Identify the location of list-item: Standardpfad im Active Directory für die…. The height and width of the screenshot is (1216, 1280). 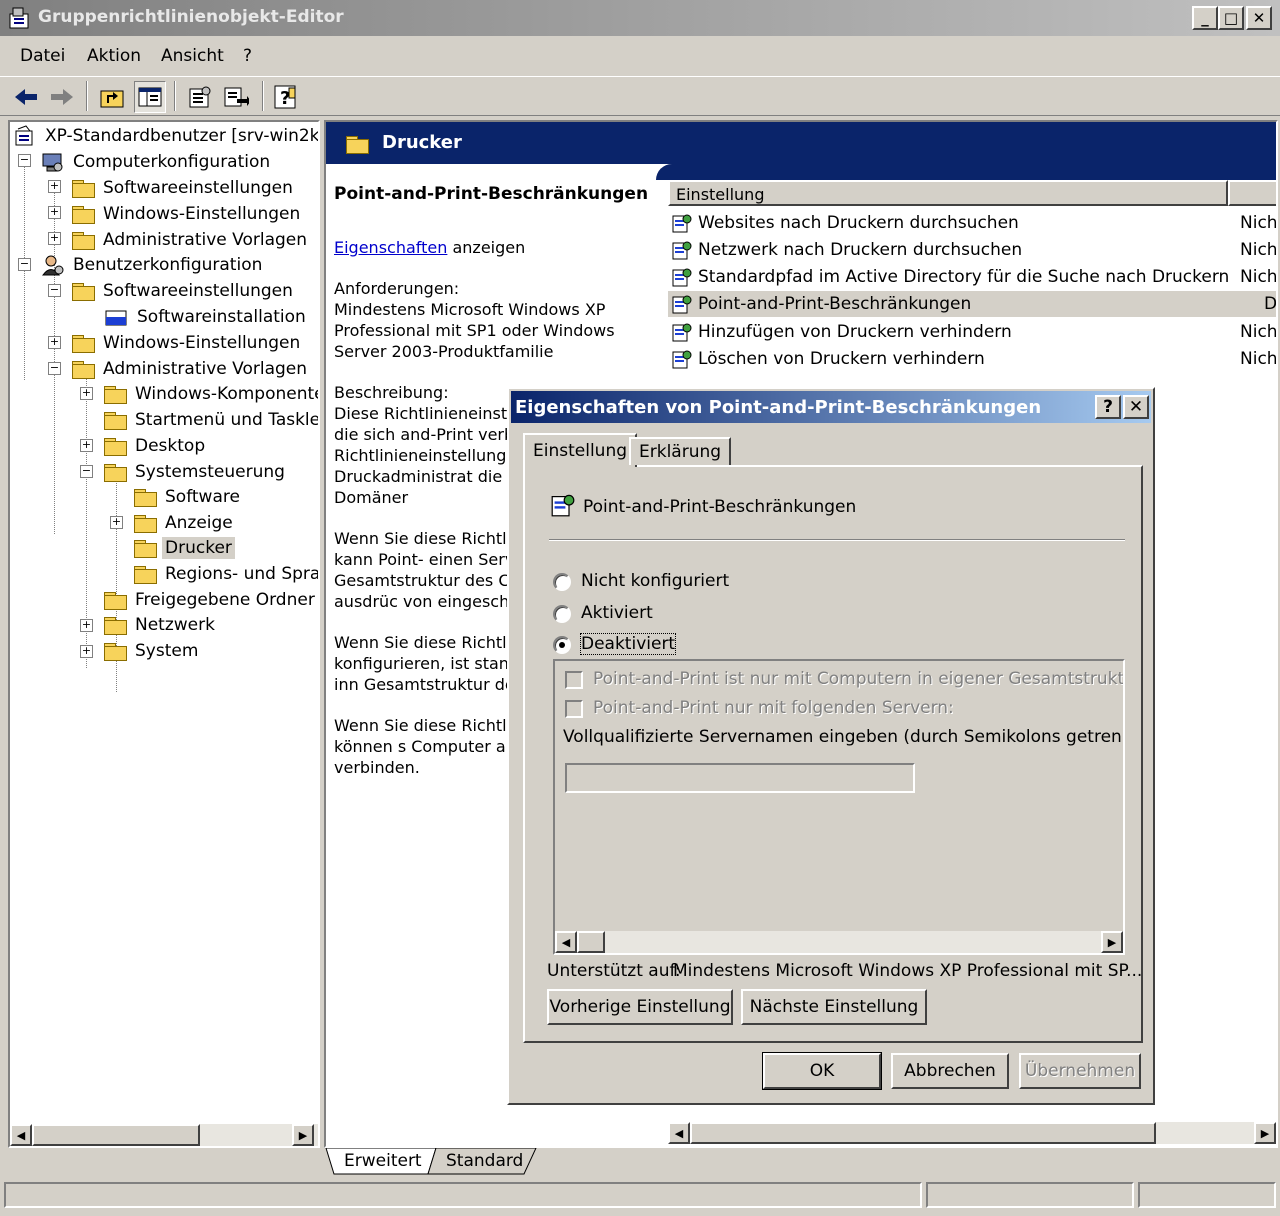
(972, 277).